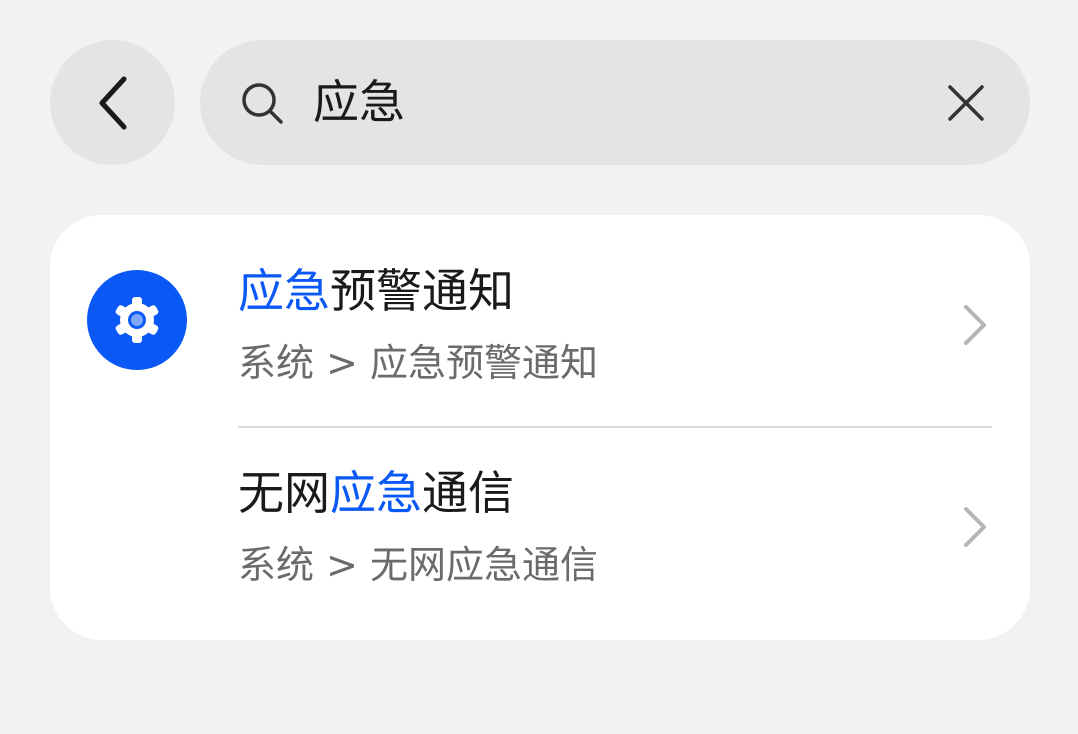 The height and width of the screenshot is (734, 1078). Describe the element at coordinates (284, 493) in the screenshot. I see `title-prefix: 无网` at that location.